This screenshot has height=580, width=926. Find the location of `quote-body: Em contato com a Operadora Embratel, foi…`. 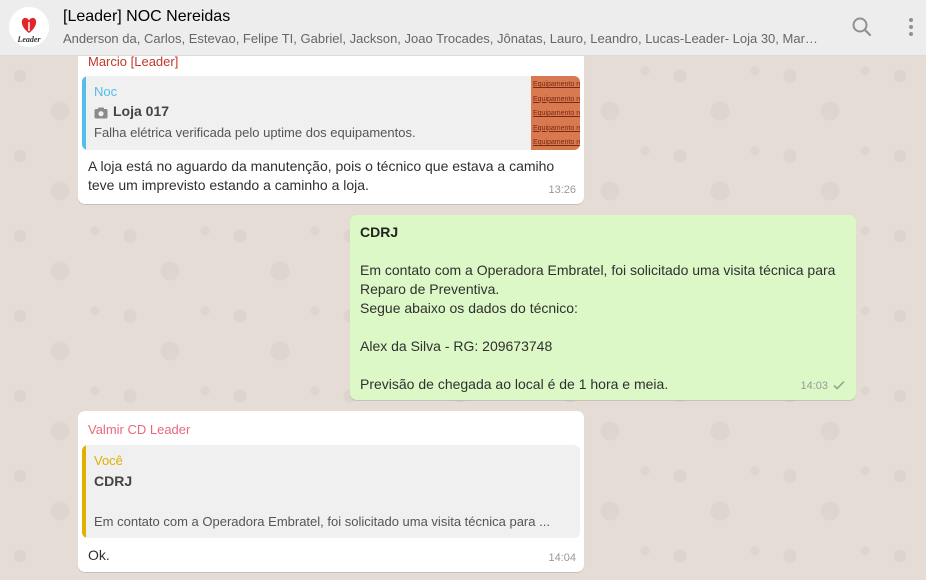

quote-body: Em contato com a Operadora Embratel, foi… is located at coordinates (322, 521).